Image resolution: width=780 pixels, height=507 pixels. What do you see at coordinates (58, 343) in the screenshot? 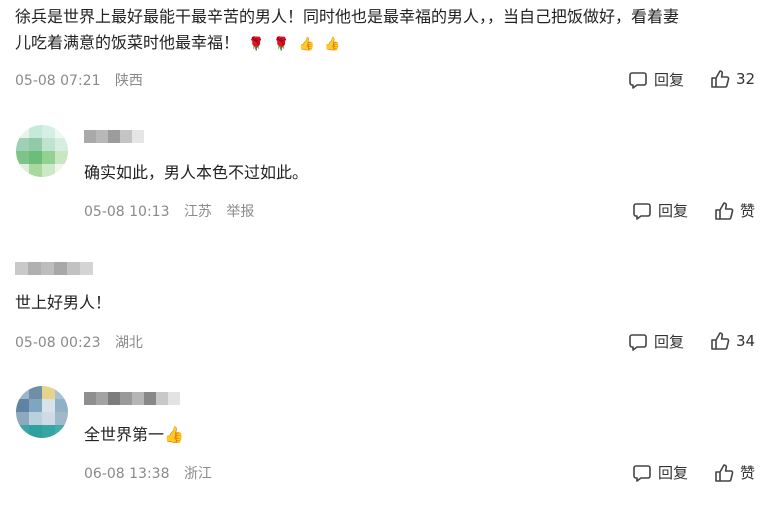
I see `comment-date: 05-08 00:23` at bounding box center [58, 343].